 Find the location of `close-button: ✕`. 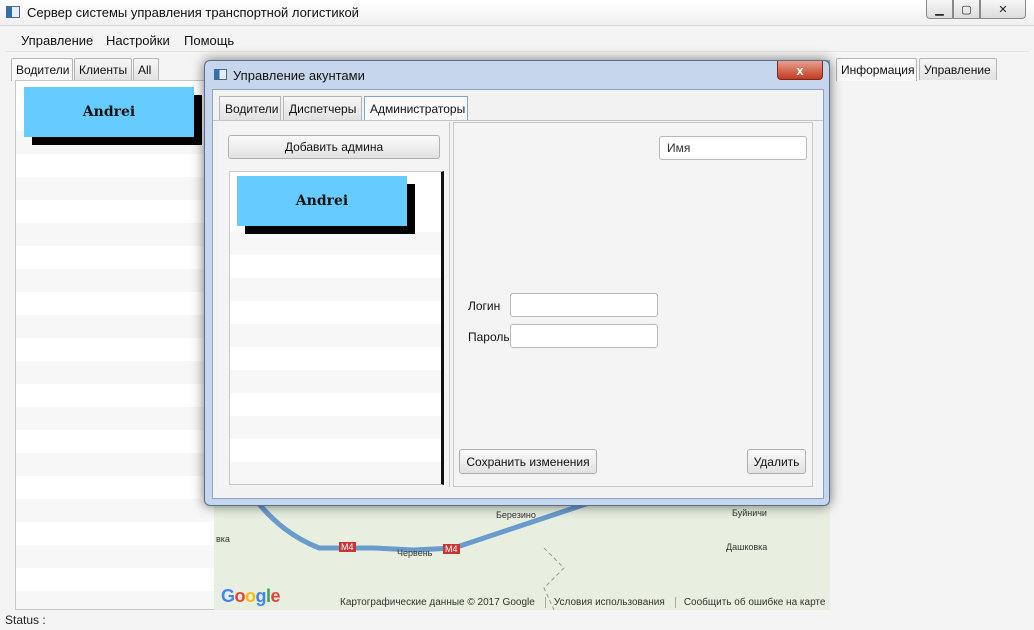

close-button: ✕ is located at coordinates (1003, 9).